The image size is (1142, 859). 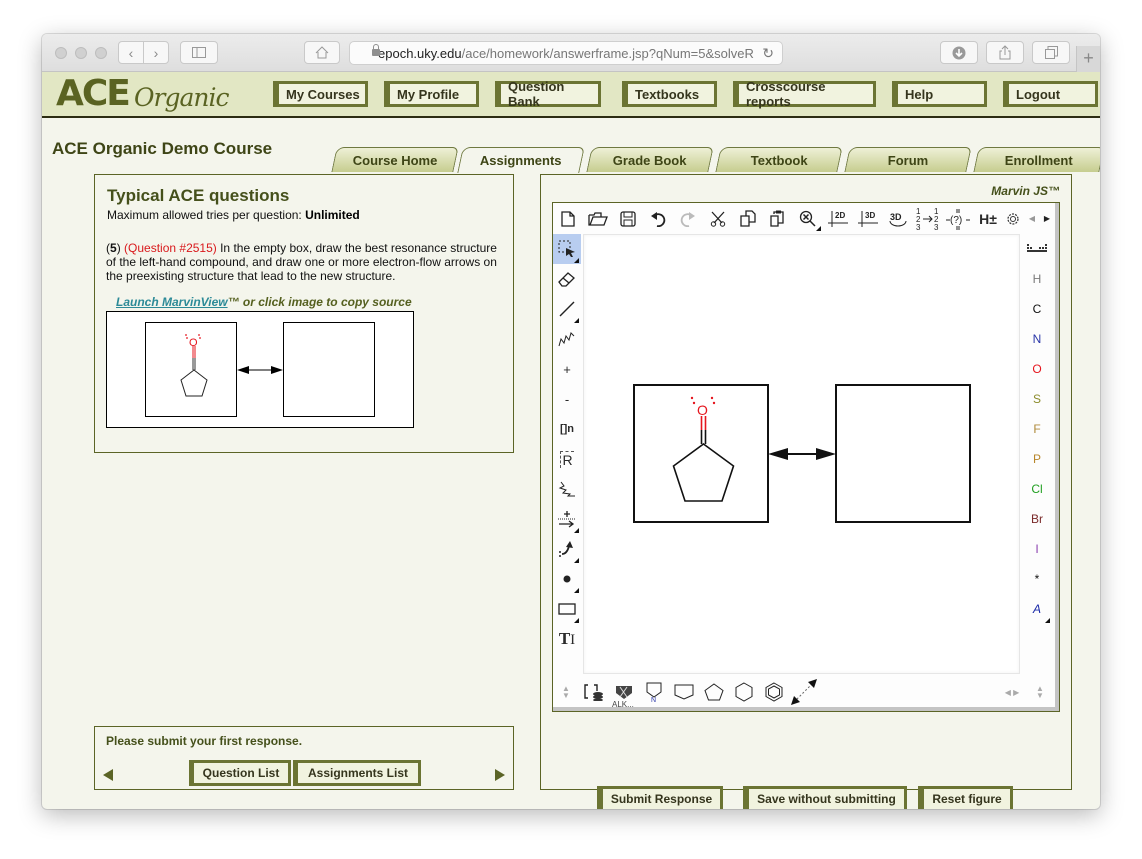 What do you see at coordinates (768, 53) in the screenshot?
I see `reload-icon: ↻` at bounding box center [768, 53].